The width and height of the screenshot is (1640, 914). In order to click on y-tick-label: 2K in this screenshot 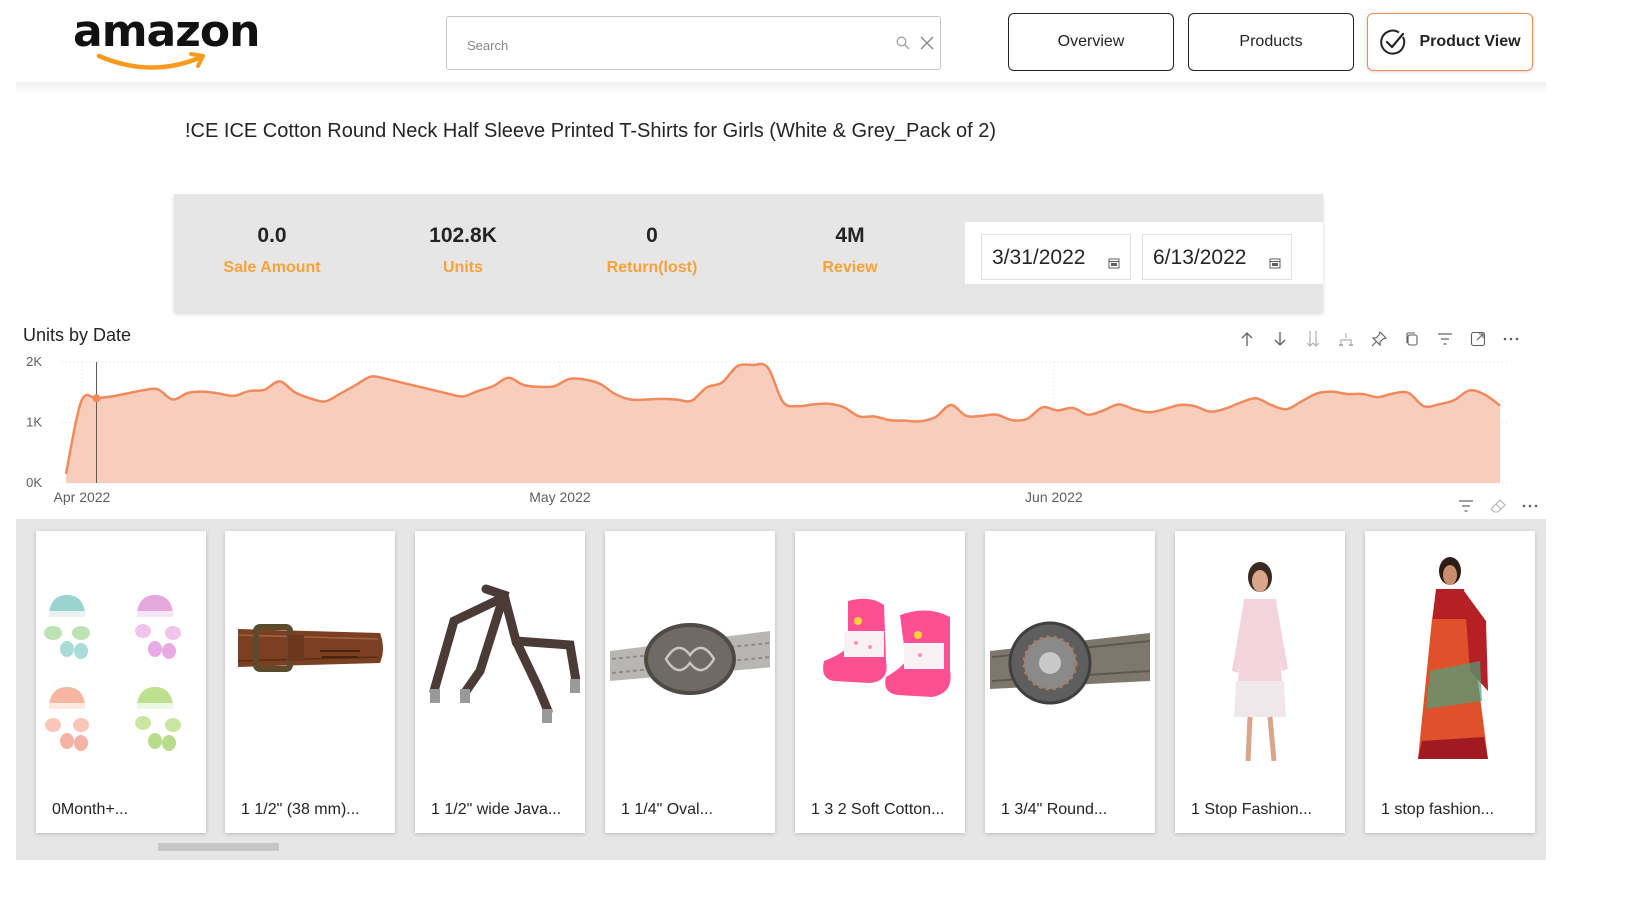, I will do `click(34, 361)`.